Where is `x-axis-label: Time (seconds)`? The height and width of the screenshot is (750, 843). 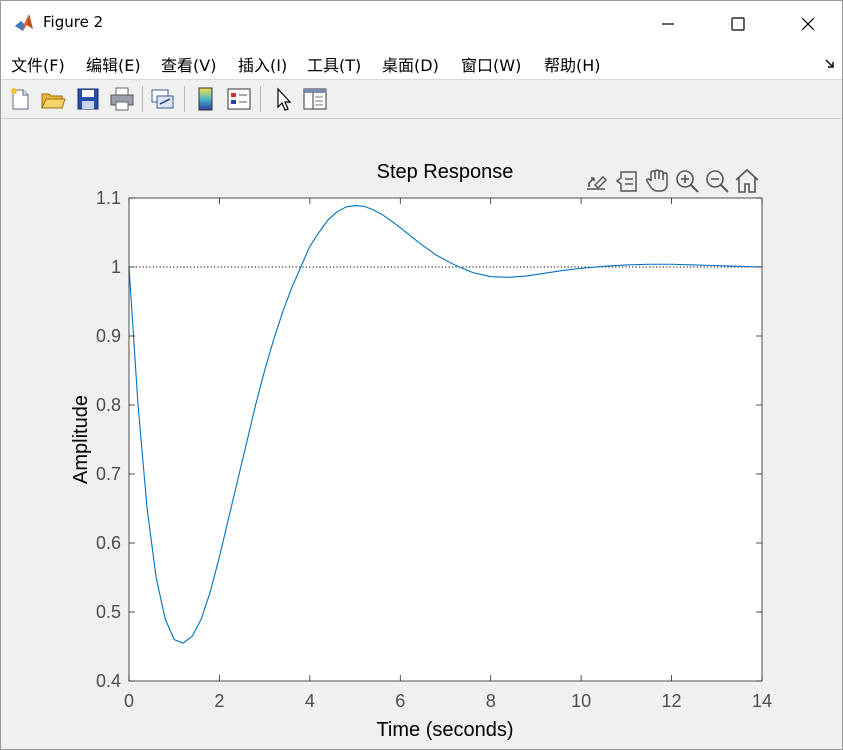 x-axis-label: Time (seconds) is located at coordinates (444, 730).